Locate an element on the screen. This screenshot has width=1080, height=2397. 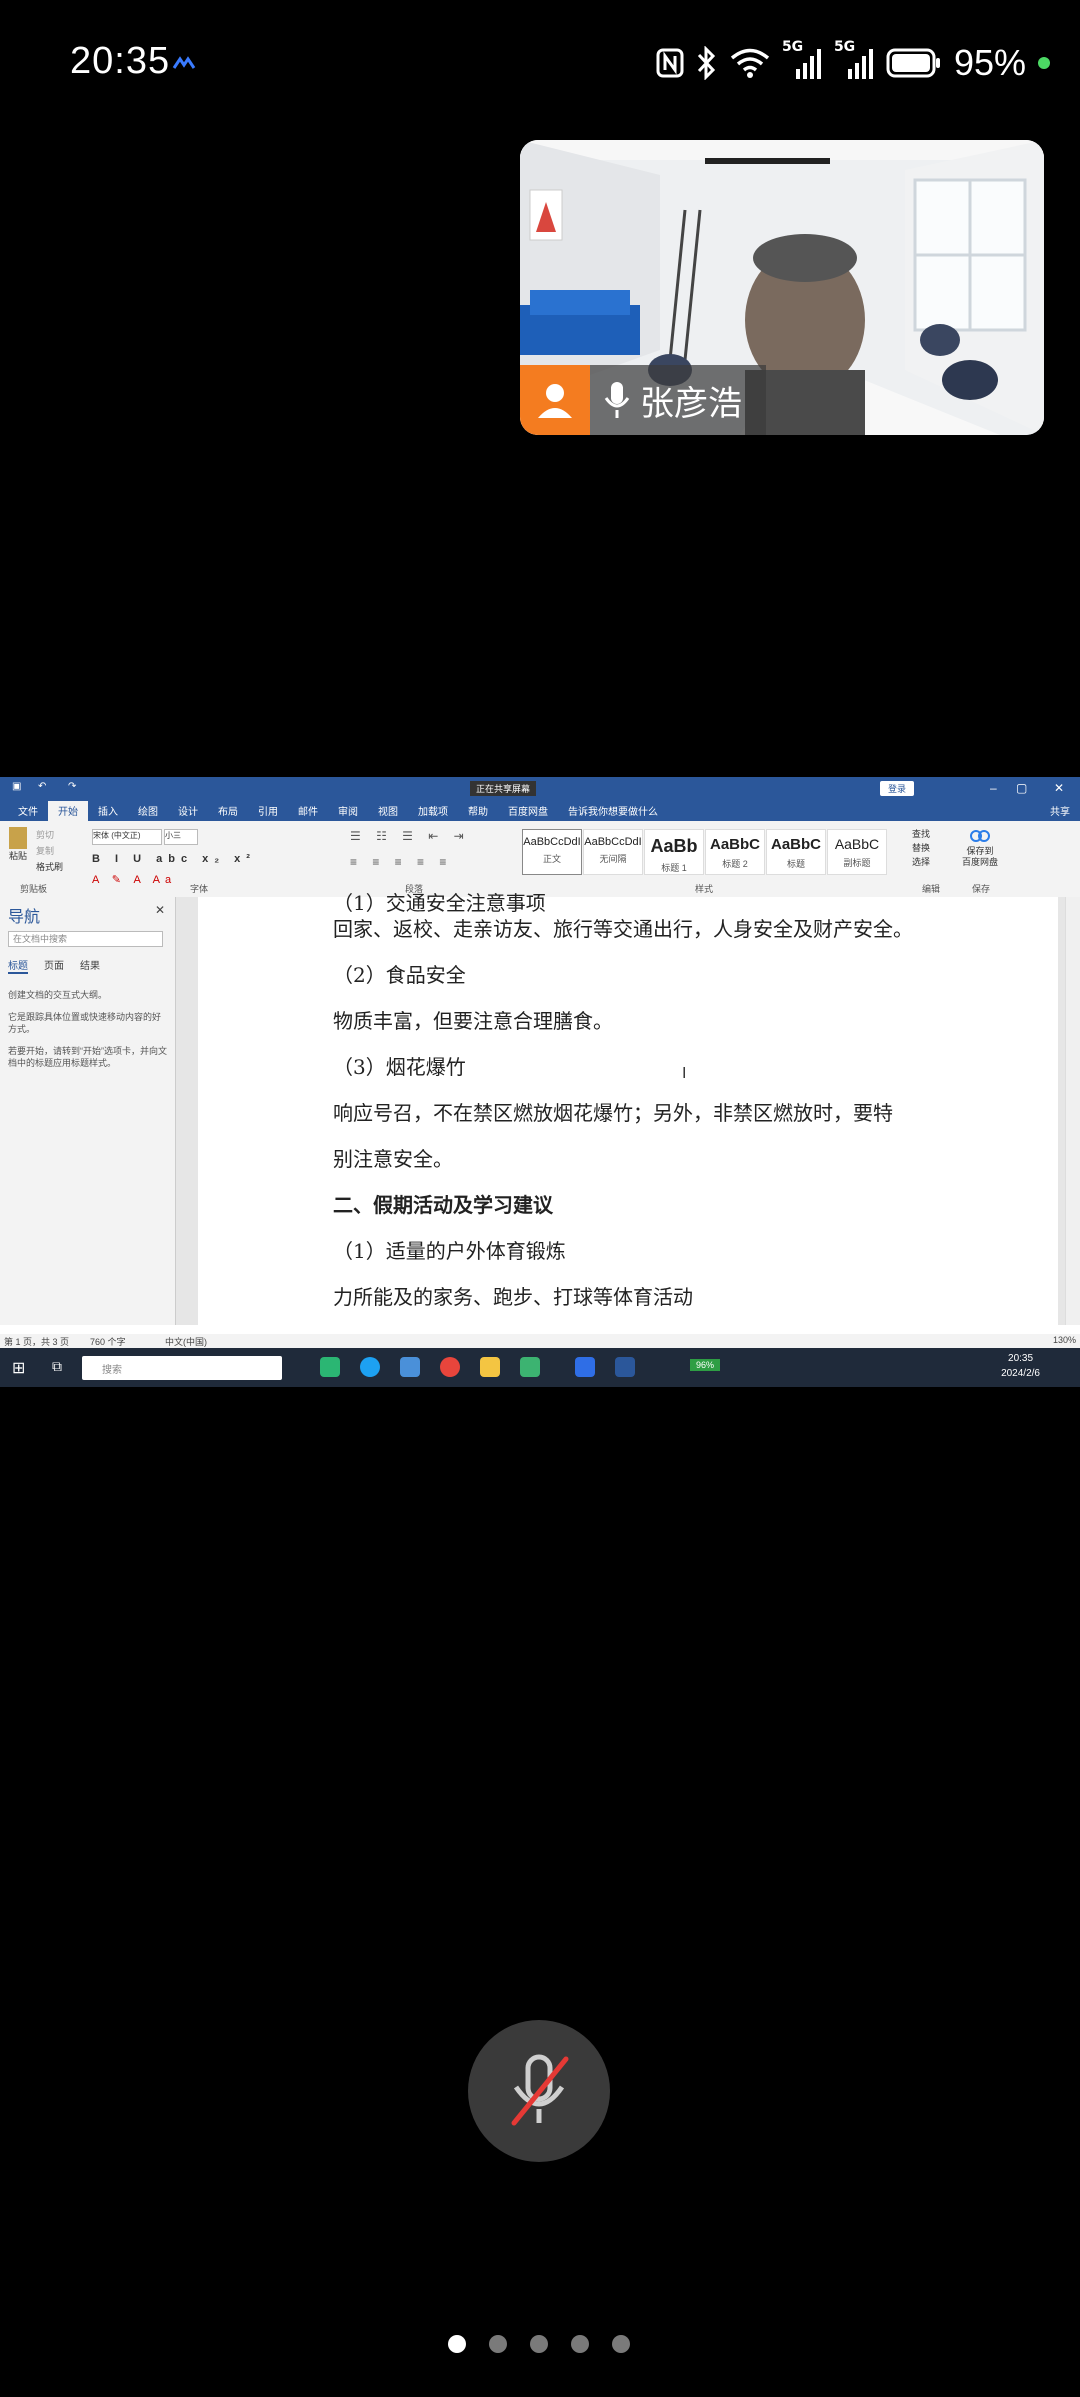
doc-line: （3）烟花爆竹 is located at coordinates (399, 1067).